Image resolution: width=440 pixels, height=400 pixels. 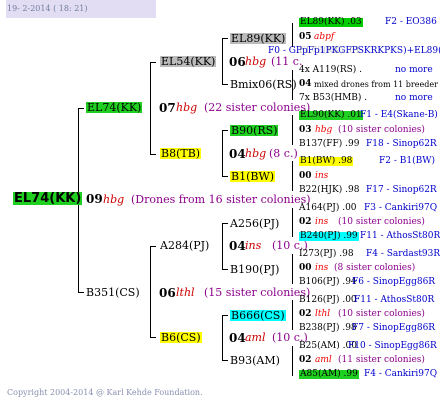 I want to click on g6-year: ins, so click(x=322, y=268).